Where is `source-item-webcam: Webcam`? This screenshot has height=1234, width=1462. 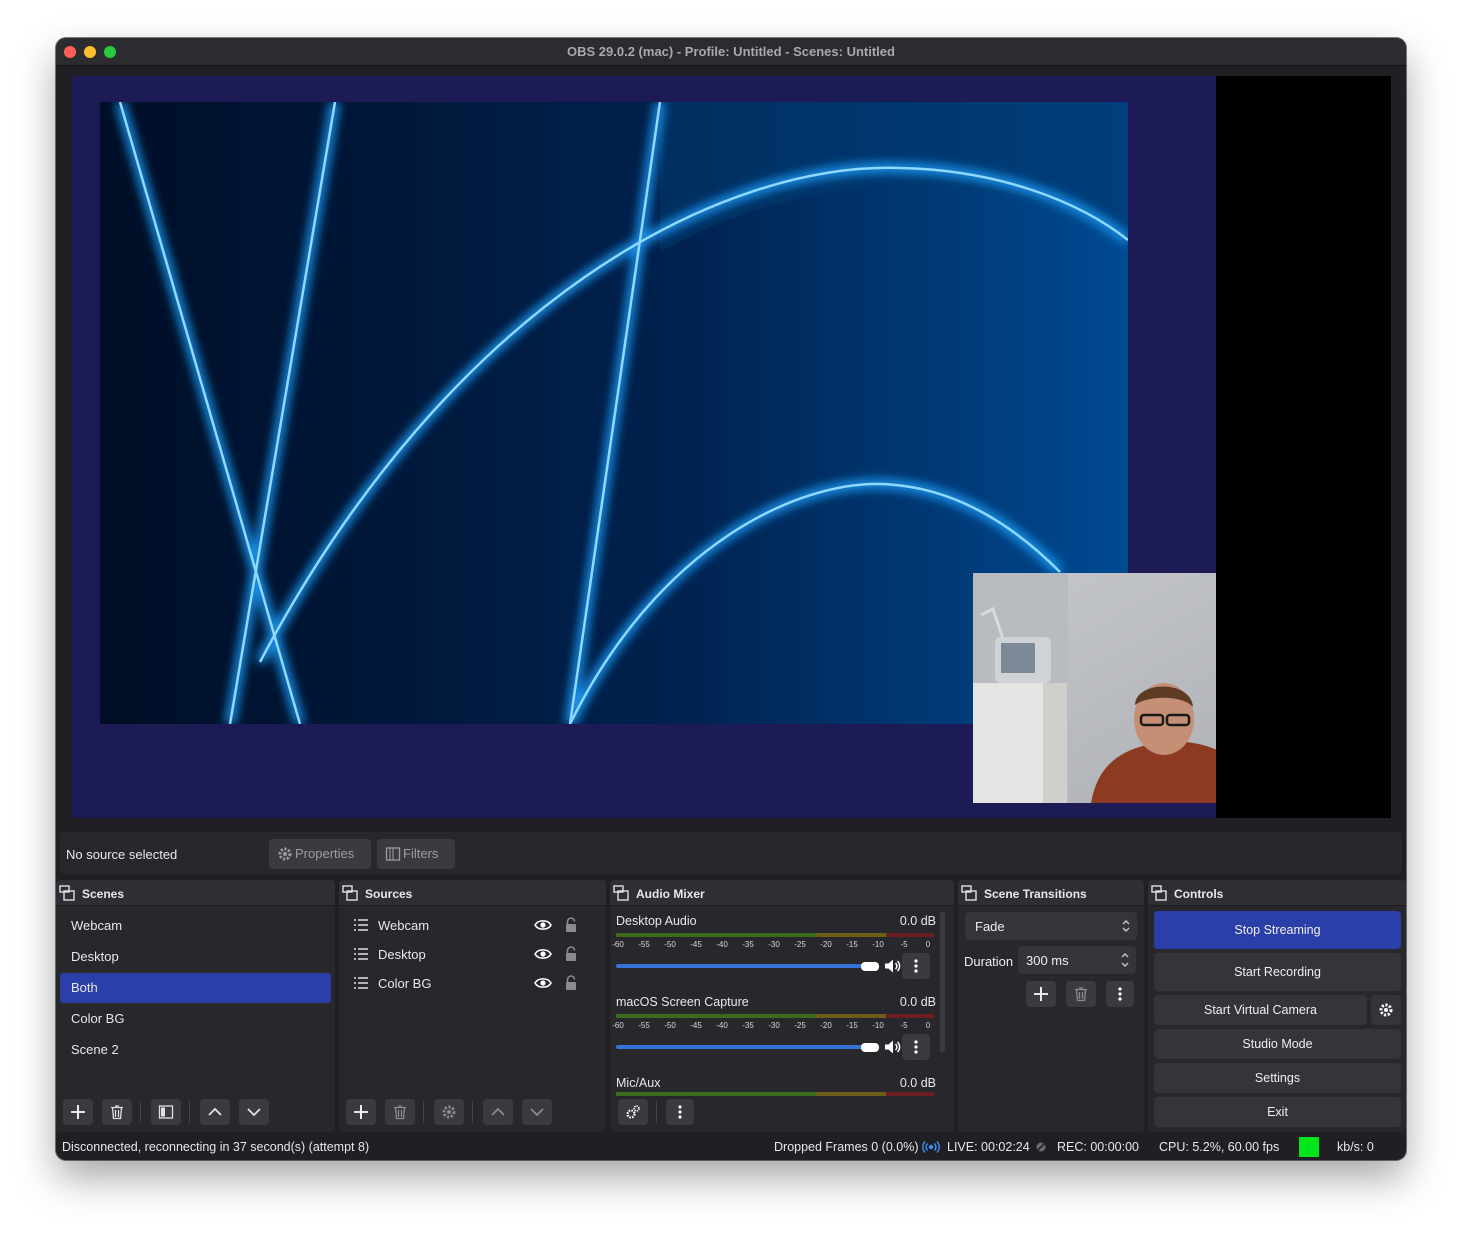
source-item-webcam: Webcam is located at coordinates (472, 925).